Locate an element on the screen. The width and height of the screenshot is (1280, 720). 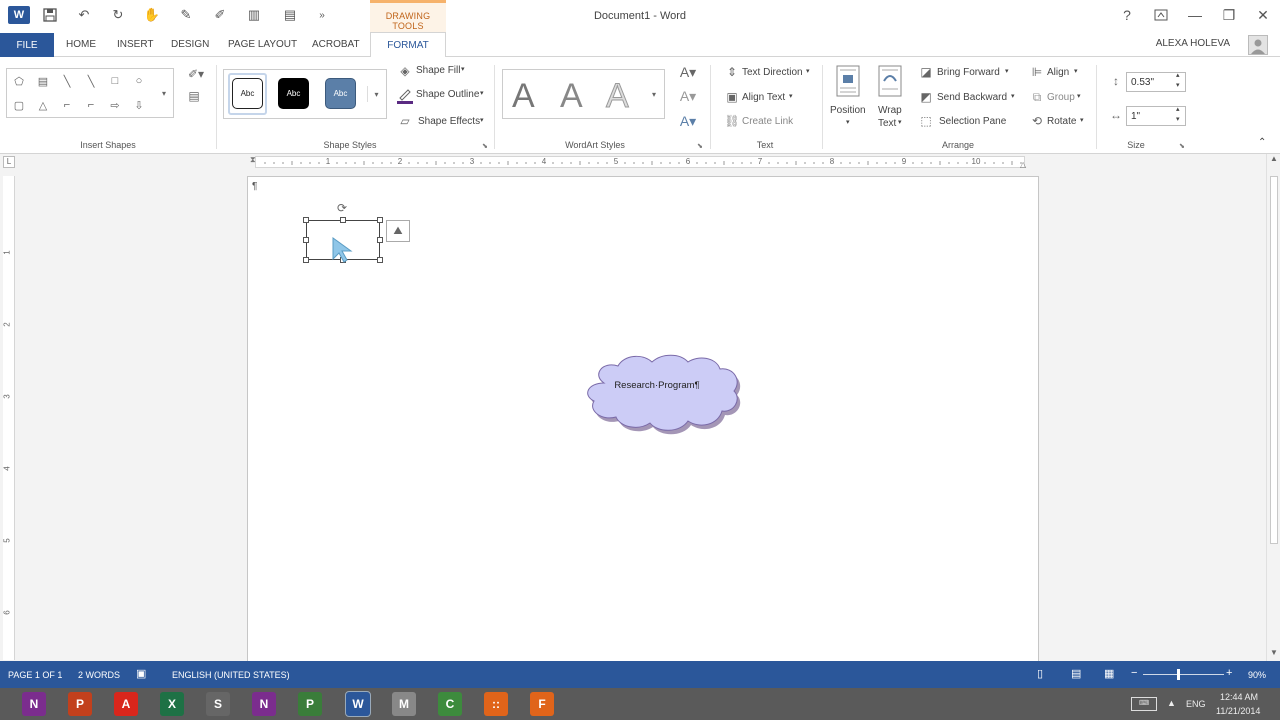
taskbar-apps-grid-icon: :: is located at coordinates (496, 704).